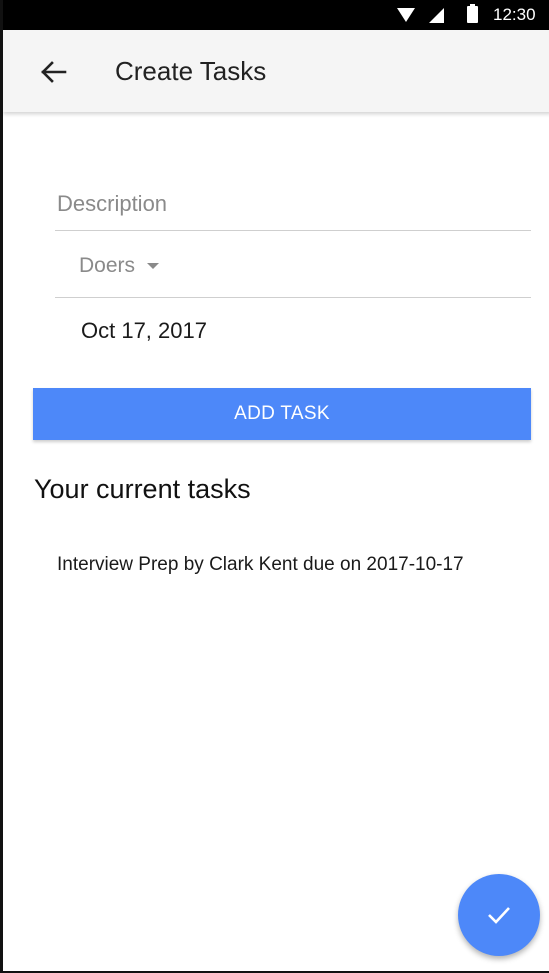 The width and height of the screenshot is (549, 973). What do you see at coordinates (276, 71) in the screenshot?
I see `app-bar: Create Tasks` at bounding box center [276, 71].